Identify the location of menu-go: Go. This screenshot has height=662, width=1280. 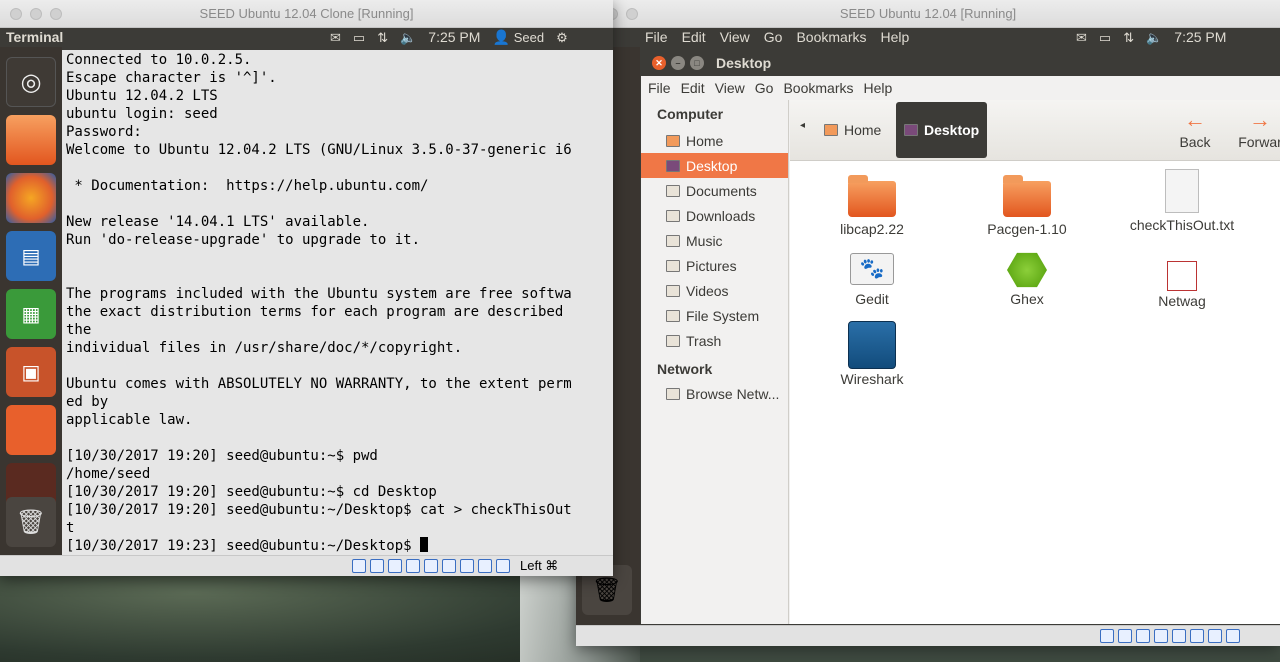
(764, 88).